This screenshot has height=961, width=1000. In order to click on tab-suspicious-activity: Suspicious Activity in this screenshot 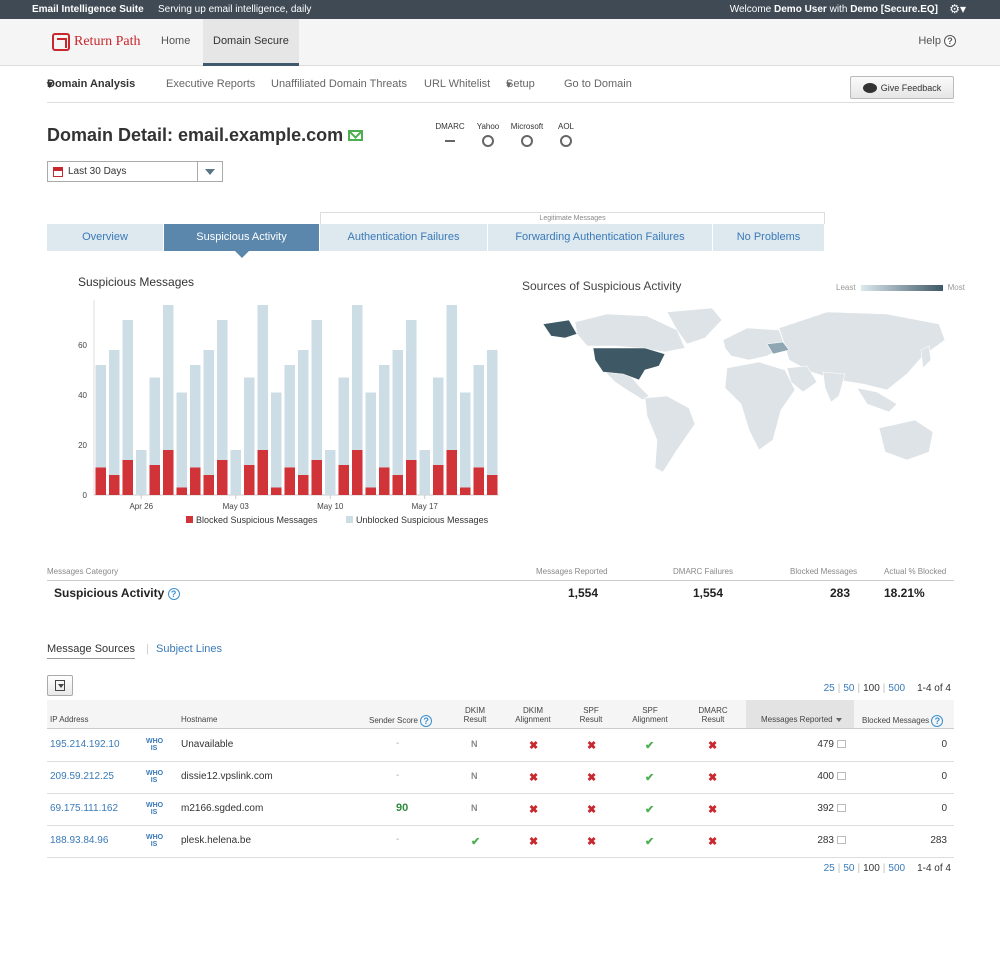, I will do `click(242, 241)`.